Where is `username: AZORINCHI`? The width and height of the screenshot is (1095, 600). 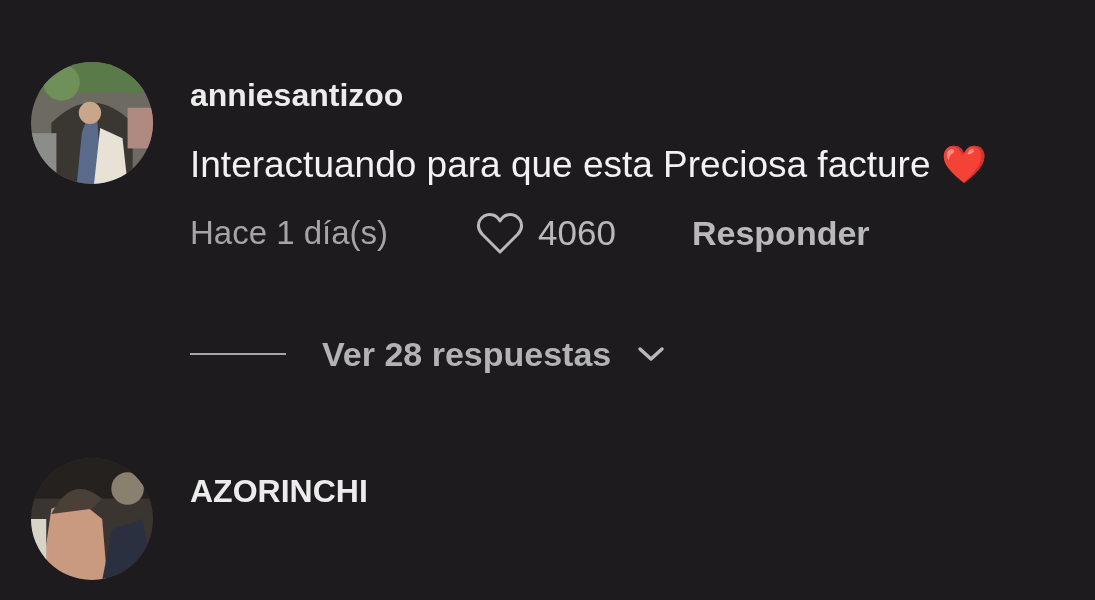
username: AZORINCHI is located at coordinates (279, 491).